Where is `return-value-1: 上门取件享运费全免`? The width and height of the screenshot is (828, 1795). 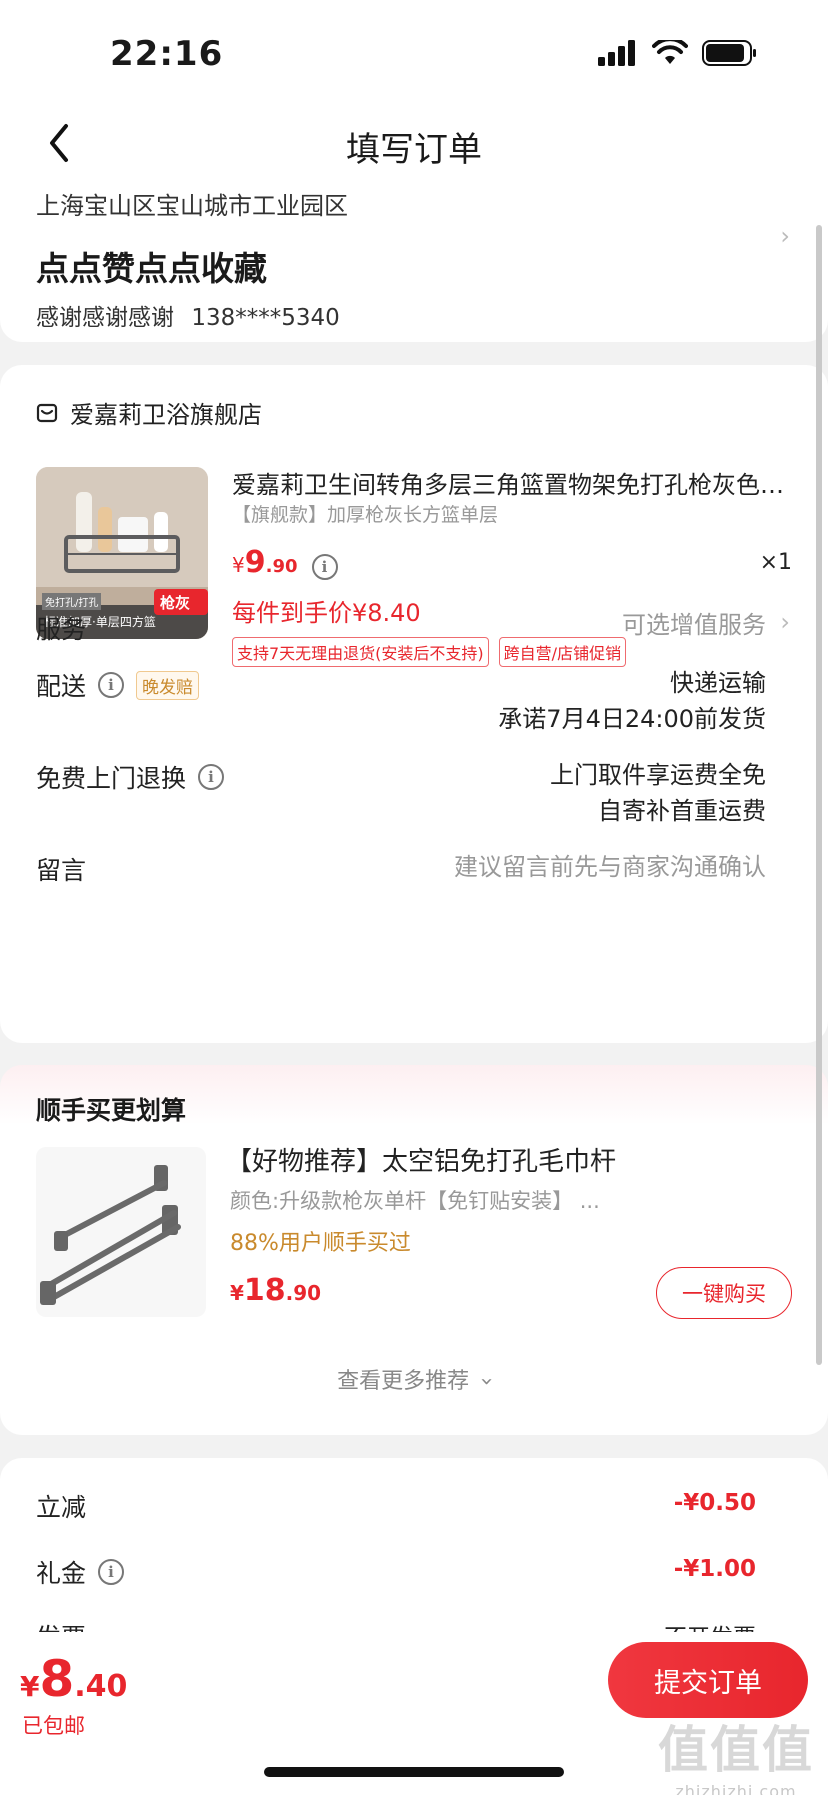
return-value-1: 上门取件享运费全免 is located at coordinates (658, 775).